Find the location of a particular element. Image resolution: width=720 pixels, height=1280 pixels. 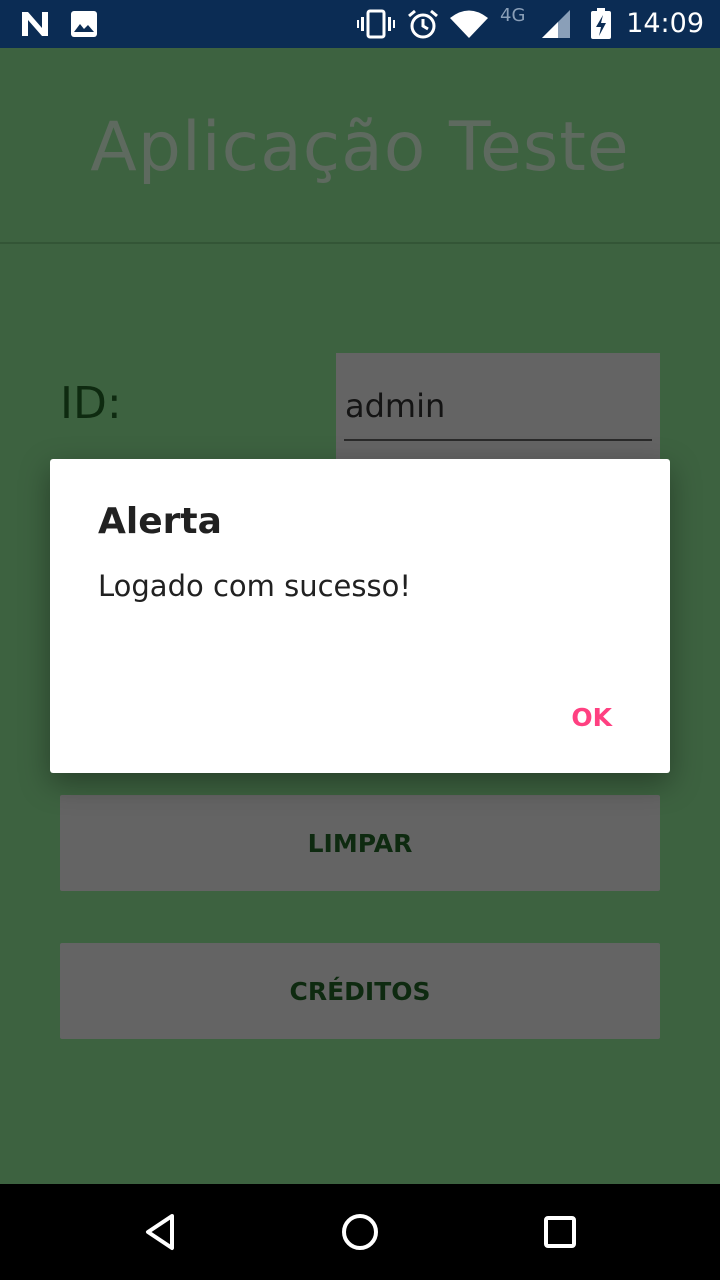

navigation-bar is located at coordinates (360, 1232).